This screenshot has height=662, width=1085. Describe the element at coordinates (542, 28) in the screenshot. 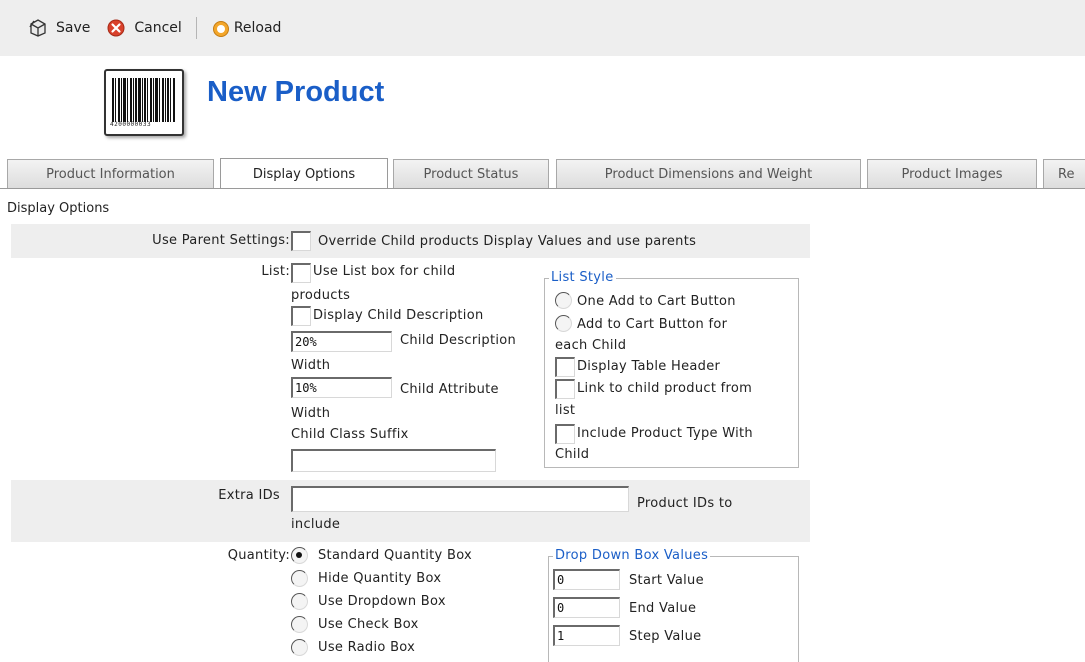

I see `toolbar: Save Cancel Reload` at that location.